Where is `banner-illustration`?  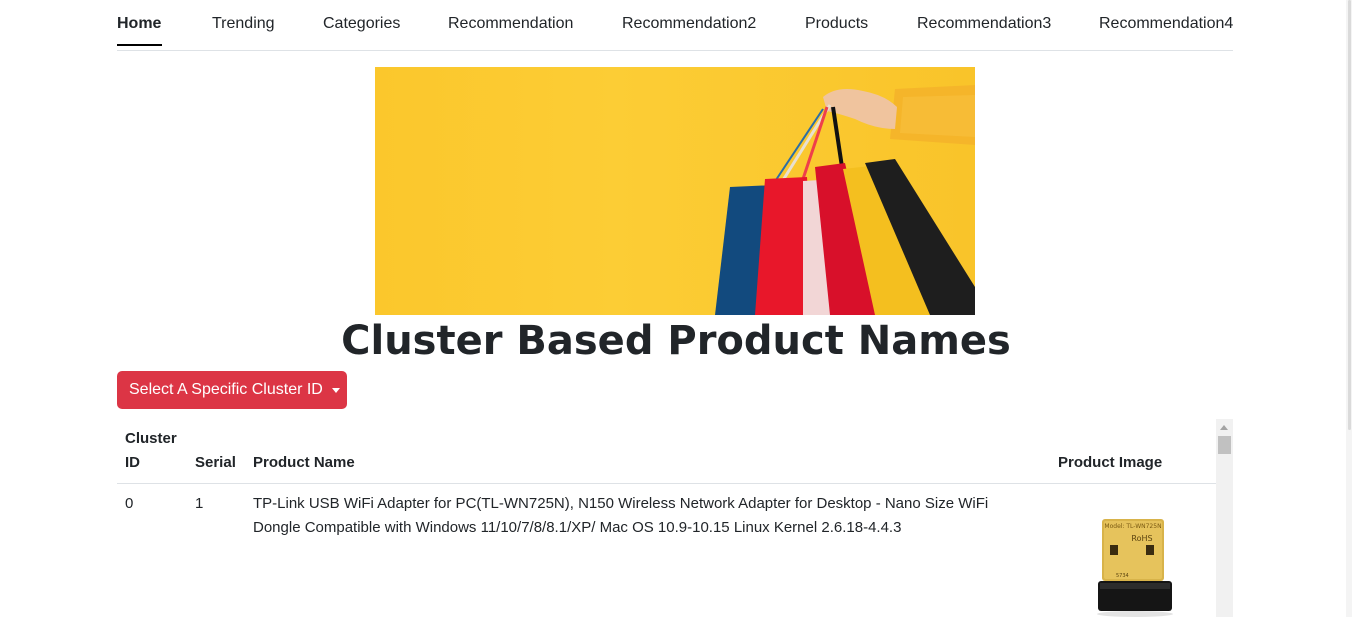 banner-illustration is located at coordinates (845, 200).